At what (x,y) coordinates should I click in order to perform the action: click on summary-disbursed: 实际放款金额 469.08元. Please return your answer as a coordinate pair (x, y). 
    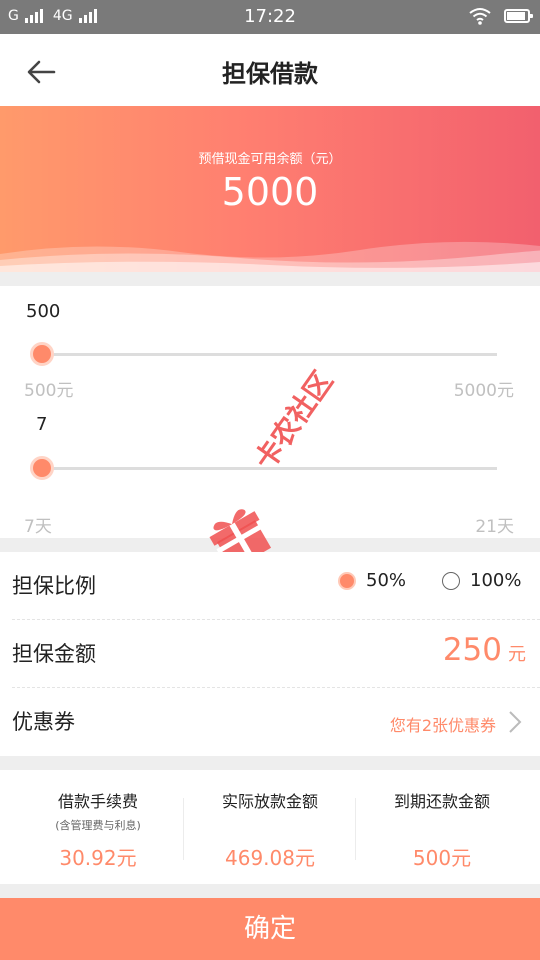
    Looking at the image, I should click on (270, 827).